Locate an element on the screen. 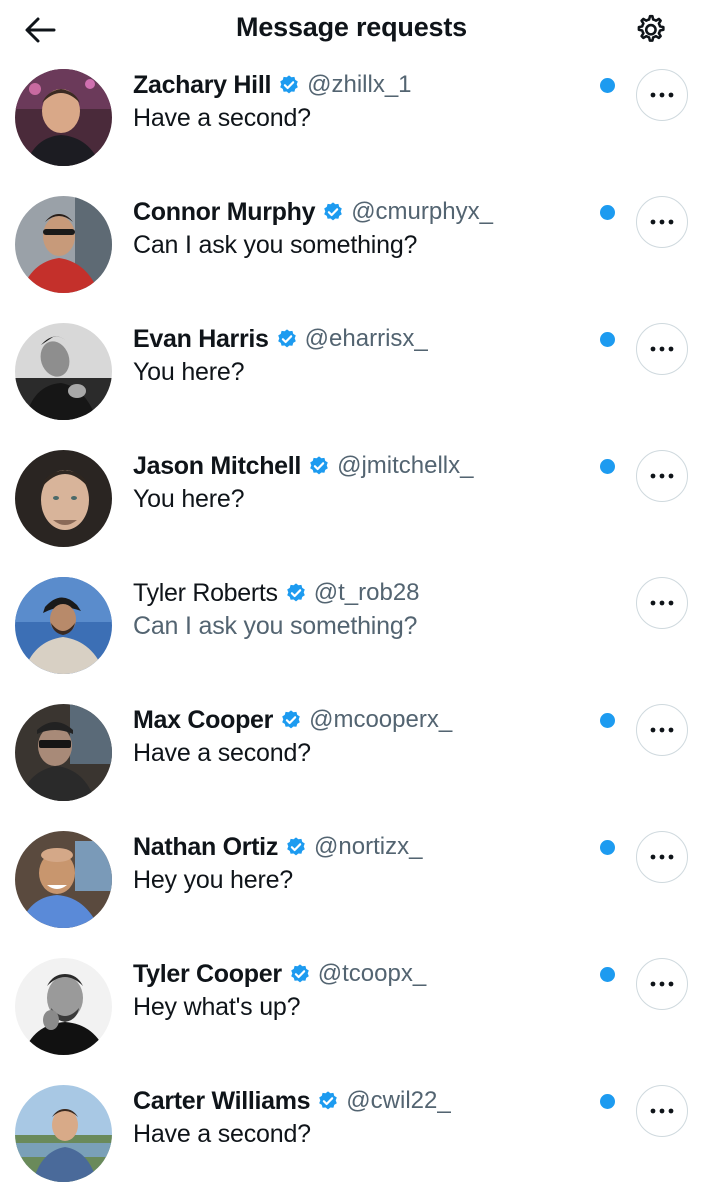 Image resolution: width=703 pixels, height=1200 pixels. sender-name: Connor Murphy is located at coordinates (224, 211).